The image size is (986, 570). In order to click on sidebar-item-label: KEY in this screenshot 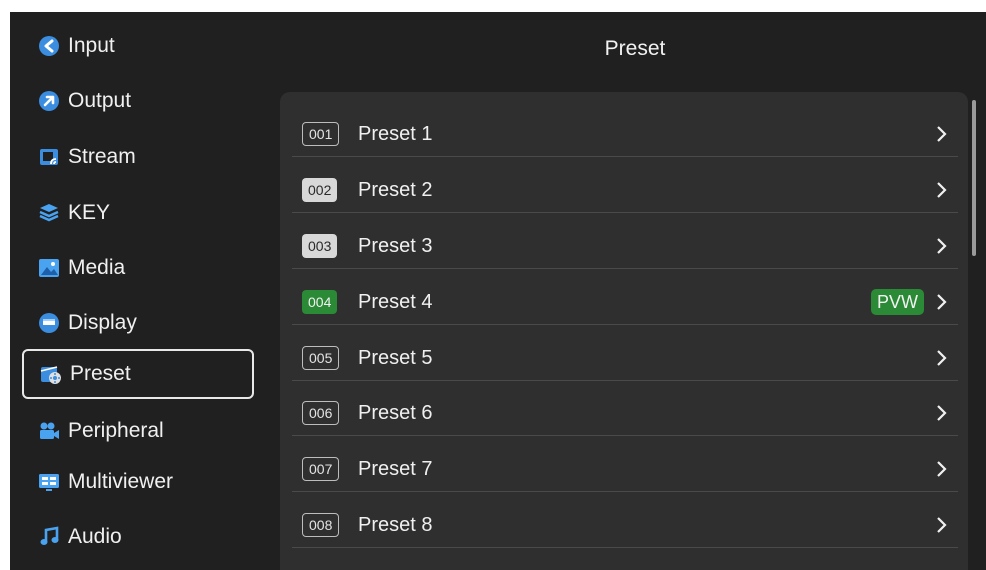, I will do `click(89, 212)`.